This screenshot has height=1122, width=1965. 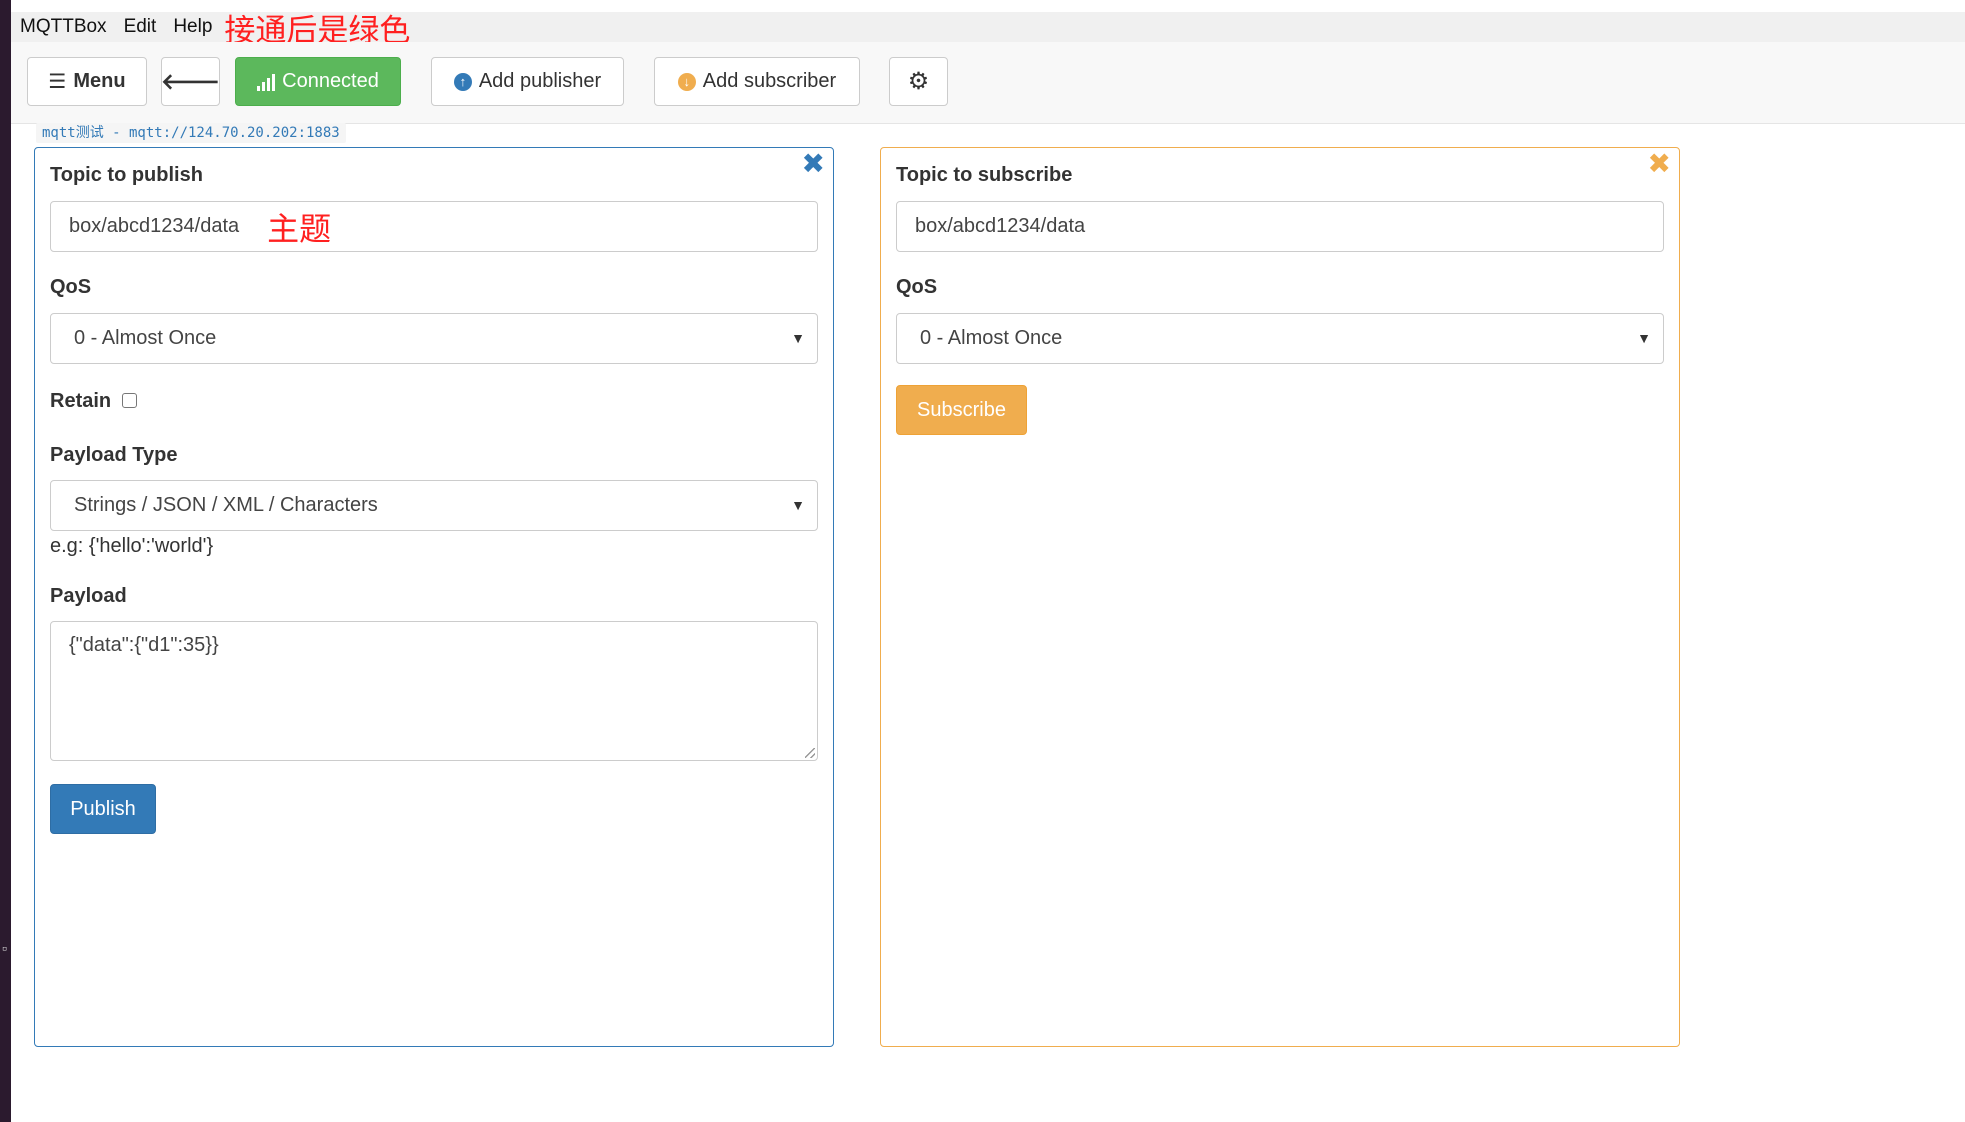 I want to click on resize-grip-icon, so click(x=810, y=753).